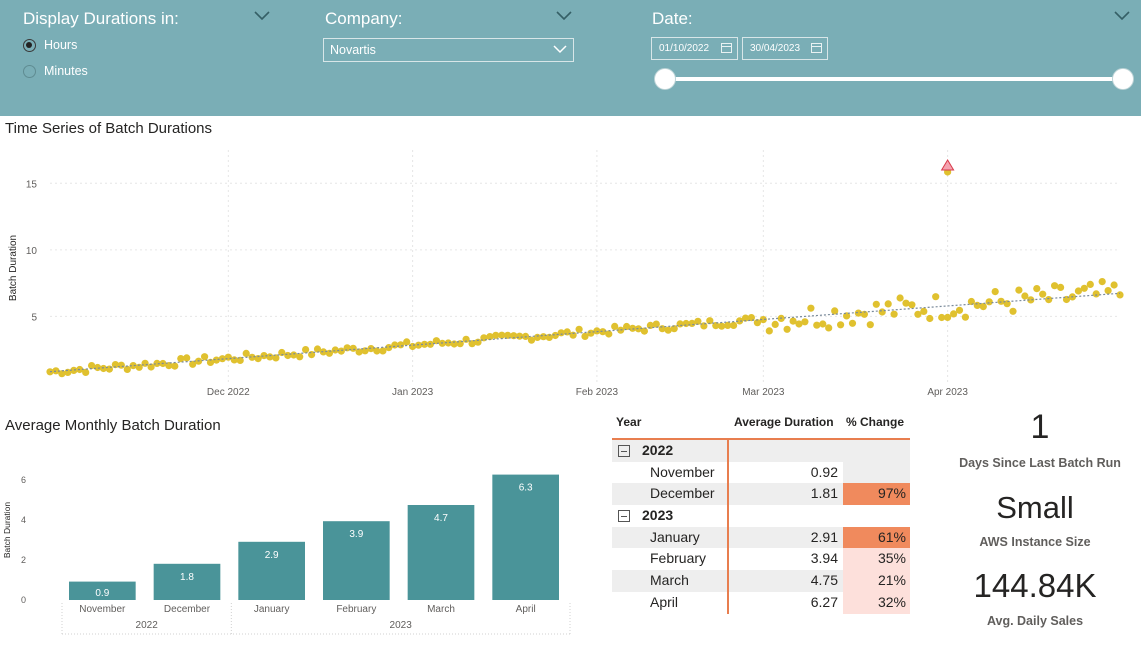  I want to click on data-label: 1.8, so click(187, 577).